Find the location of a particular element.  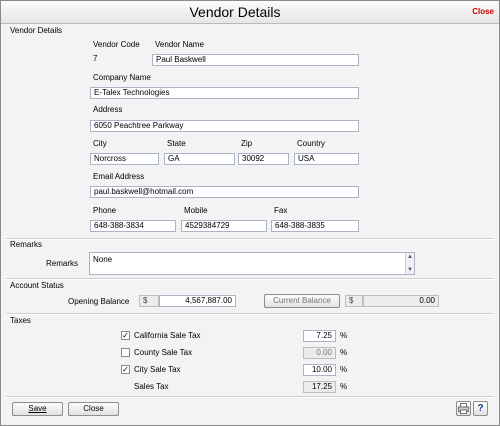

current-balance-button: Current Balance is located at coordinates (302, 301).